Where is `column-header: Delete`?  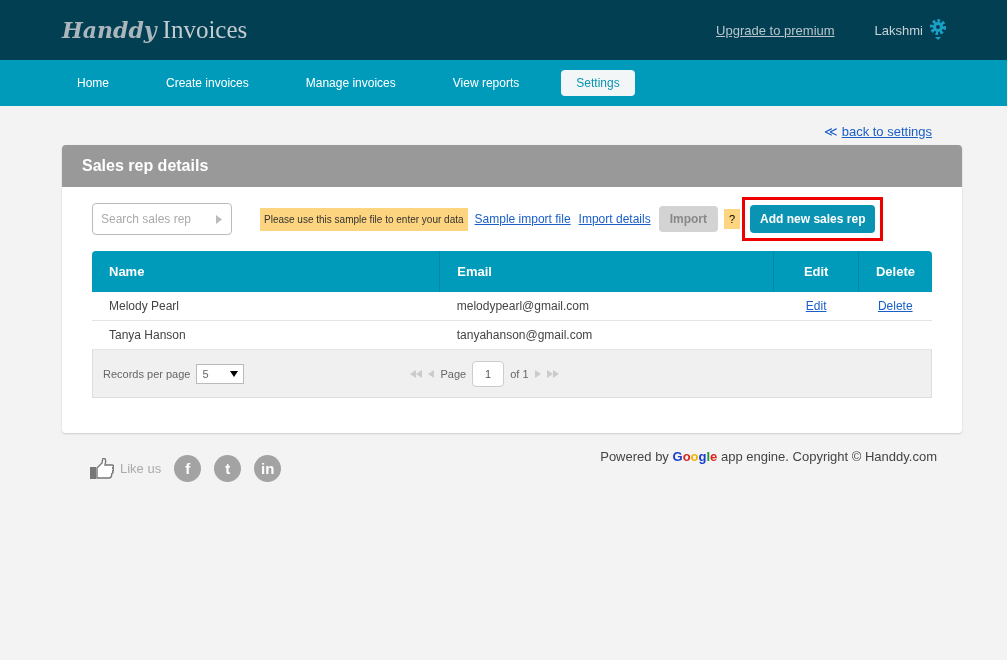
column-header: Delete is located at coordinates (895, 271).